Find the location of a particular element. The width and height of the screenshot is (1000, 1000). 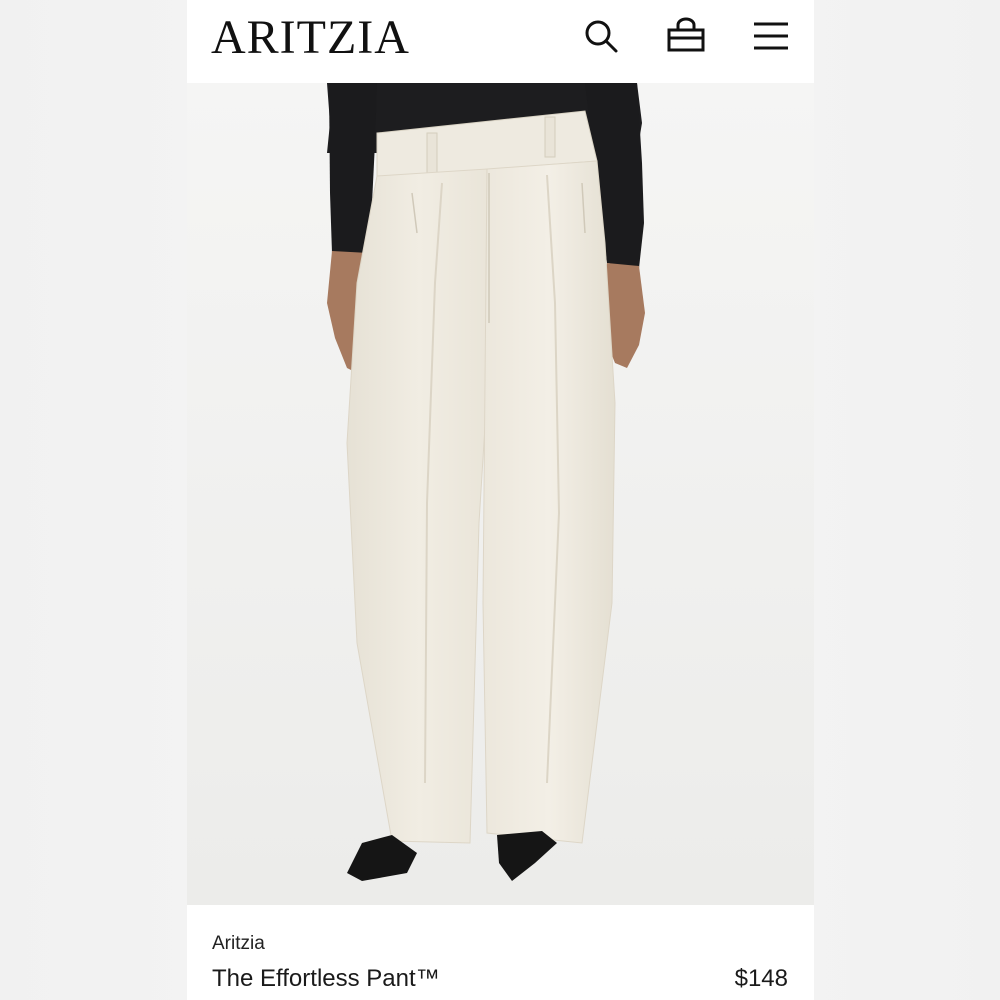

search-icon is located at coordinates (601, 36).